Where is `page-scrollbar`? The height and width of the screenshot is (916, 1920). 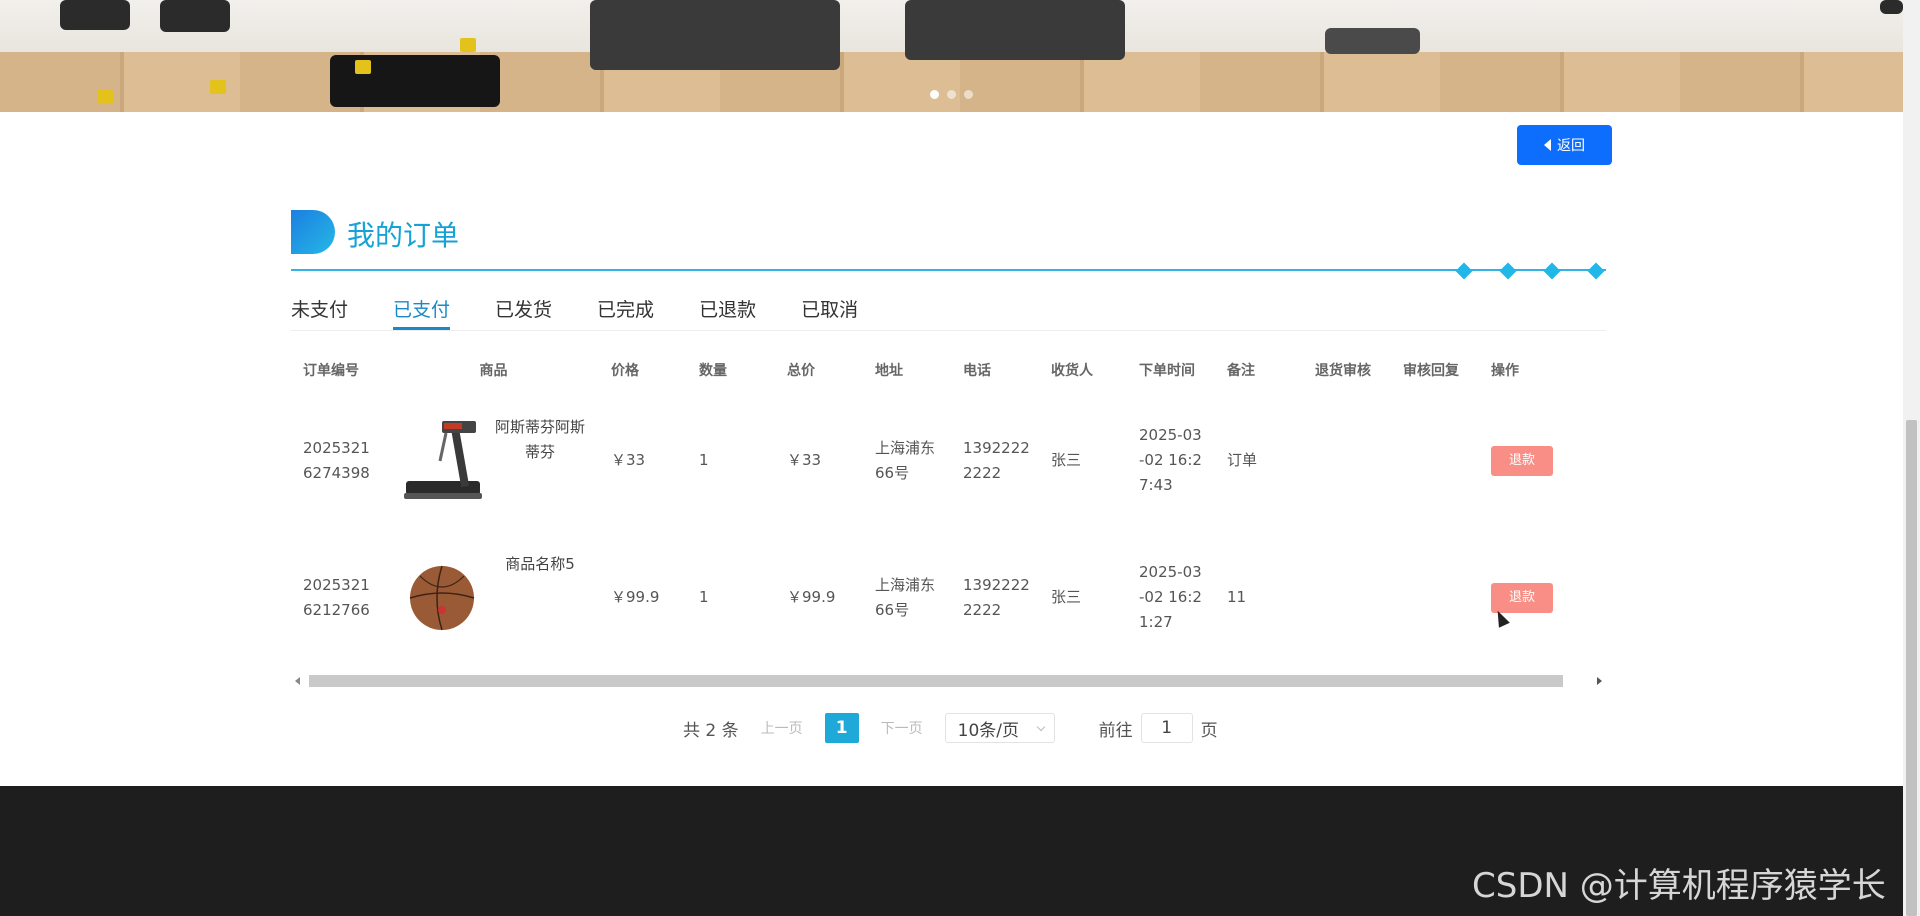 page-scrollbar is located at coordinates (1911, 458).